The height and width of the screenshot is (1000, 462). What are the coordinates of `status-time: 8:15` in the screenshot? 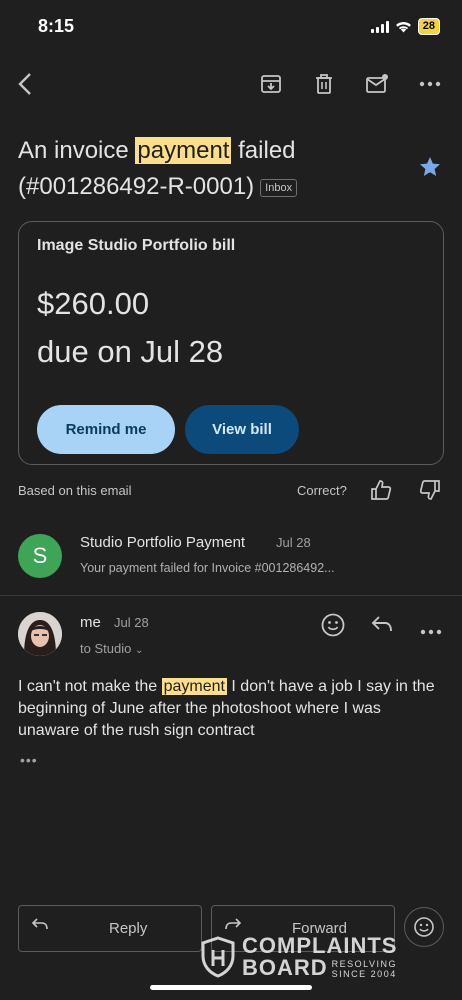 It's located at (56, 26).